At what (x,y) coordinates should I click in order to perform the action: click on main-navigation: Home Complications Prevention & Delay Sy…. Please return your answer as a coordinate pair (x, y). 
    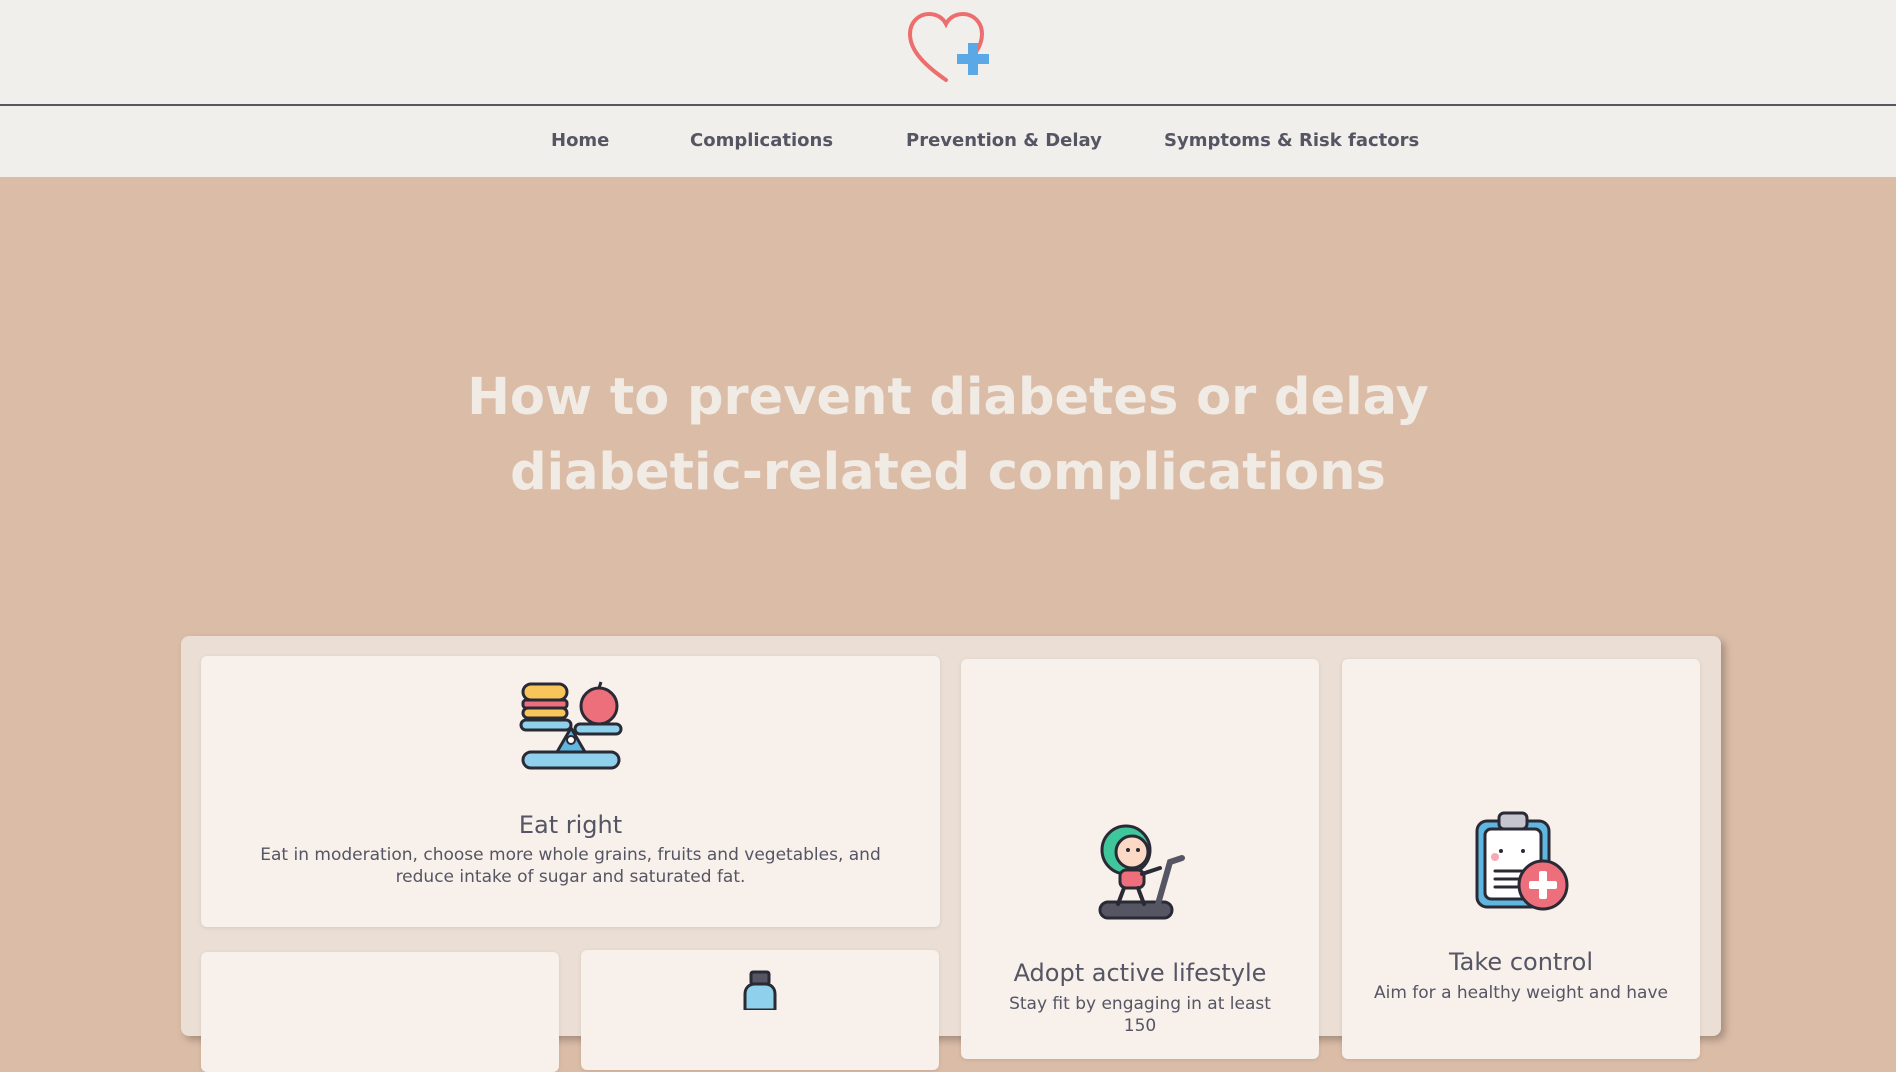
    Looking at the image, I should click on (948, 141).